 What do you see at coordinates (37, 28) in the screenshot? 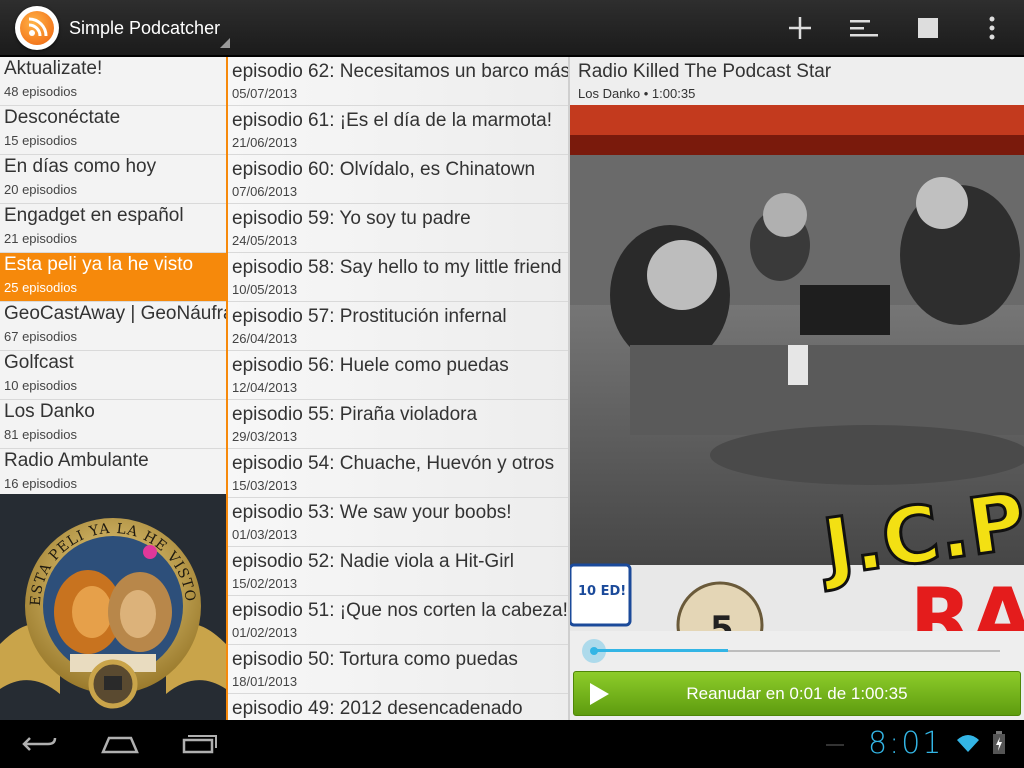
I see `app-logo-icon` at bounding box center [37, 28].